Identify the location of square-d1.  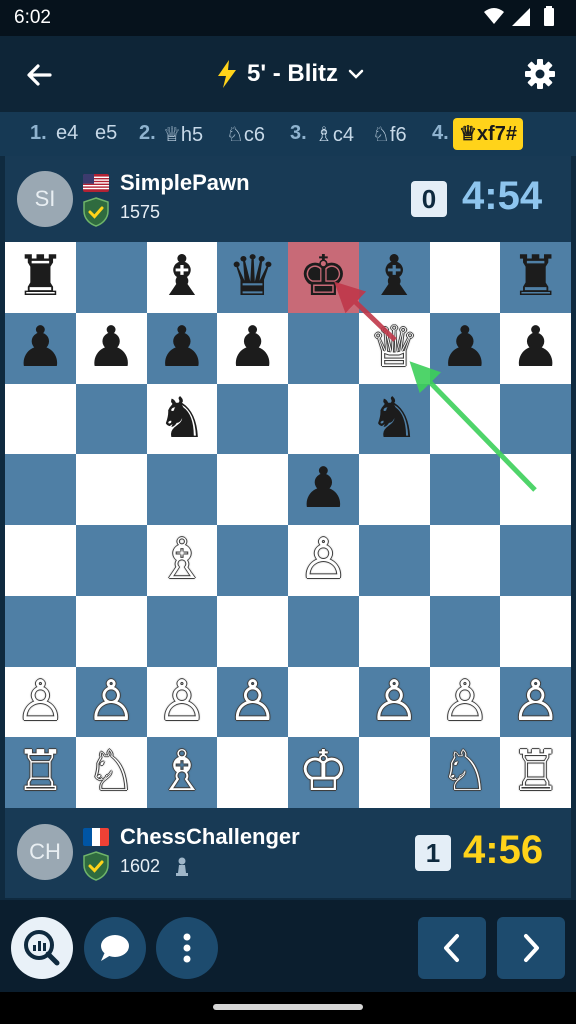
(252, 772).